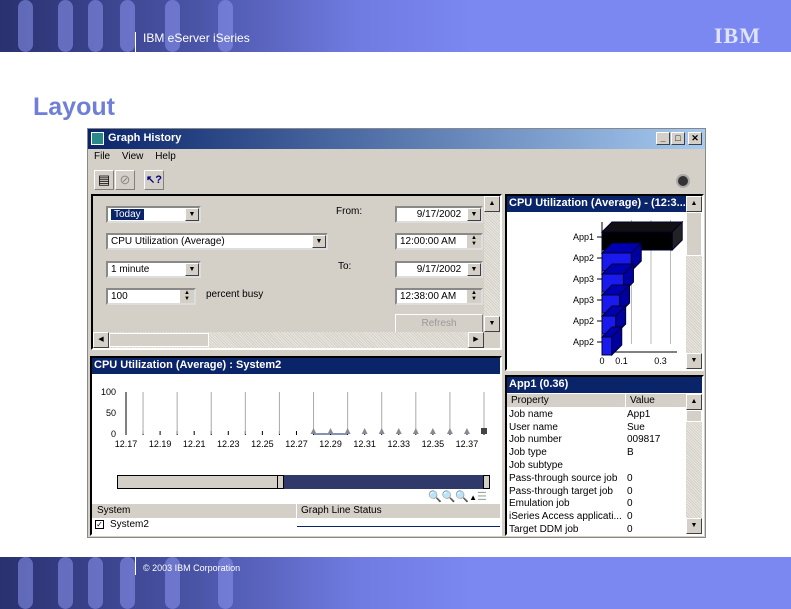 This screenshot has height=609, width=791. What do you see at coordinates (561, 491) in the screenshot?
I see `property-name: Pass-through target job` at bounding box center [561, 491].